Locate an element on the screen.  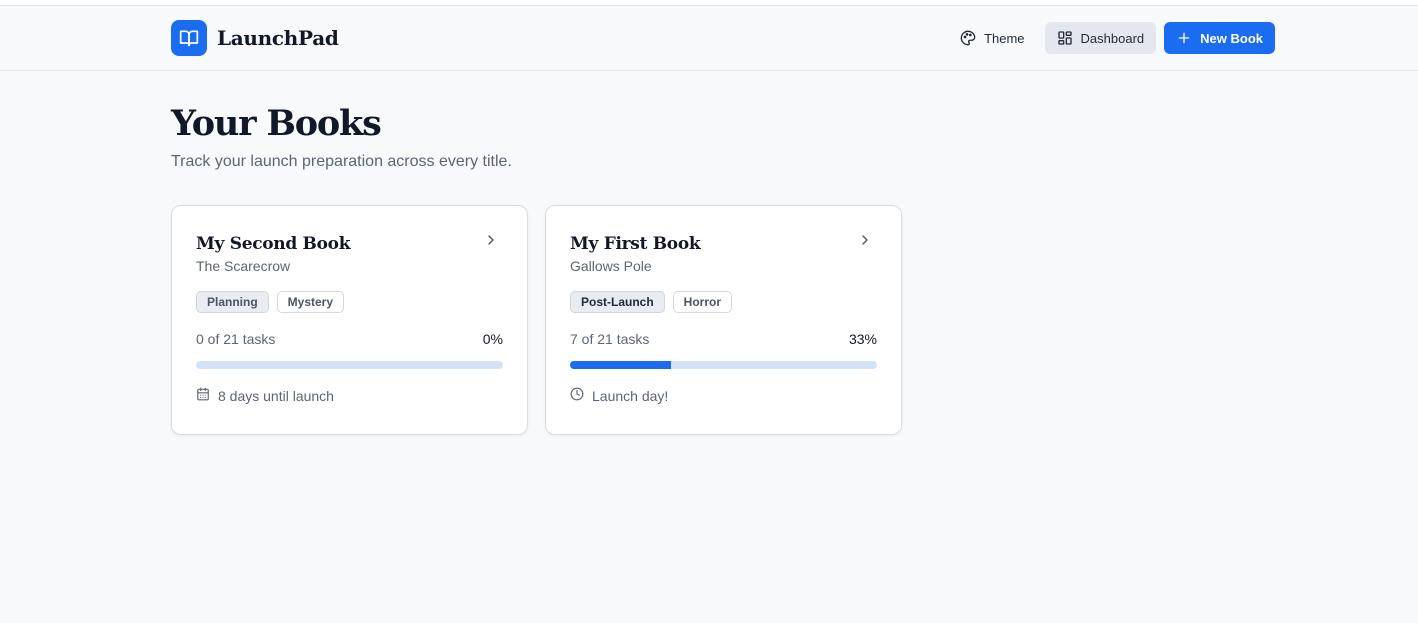
progress-bar-fill is located at coordinates (621, 365).